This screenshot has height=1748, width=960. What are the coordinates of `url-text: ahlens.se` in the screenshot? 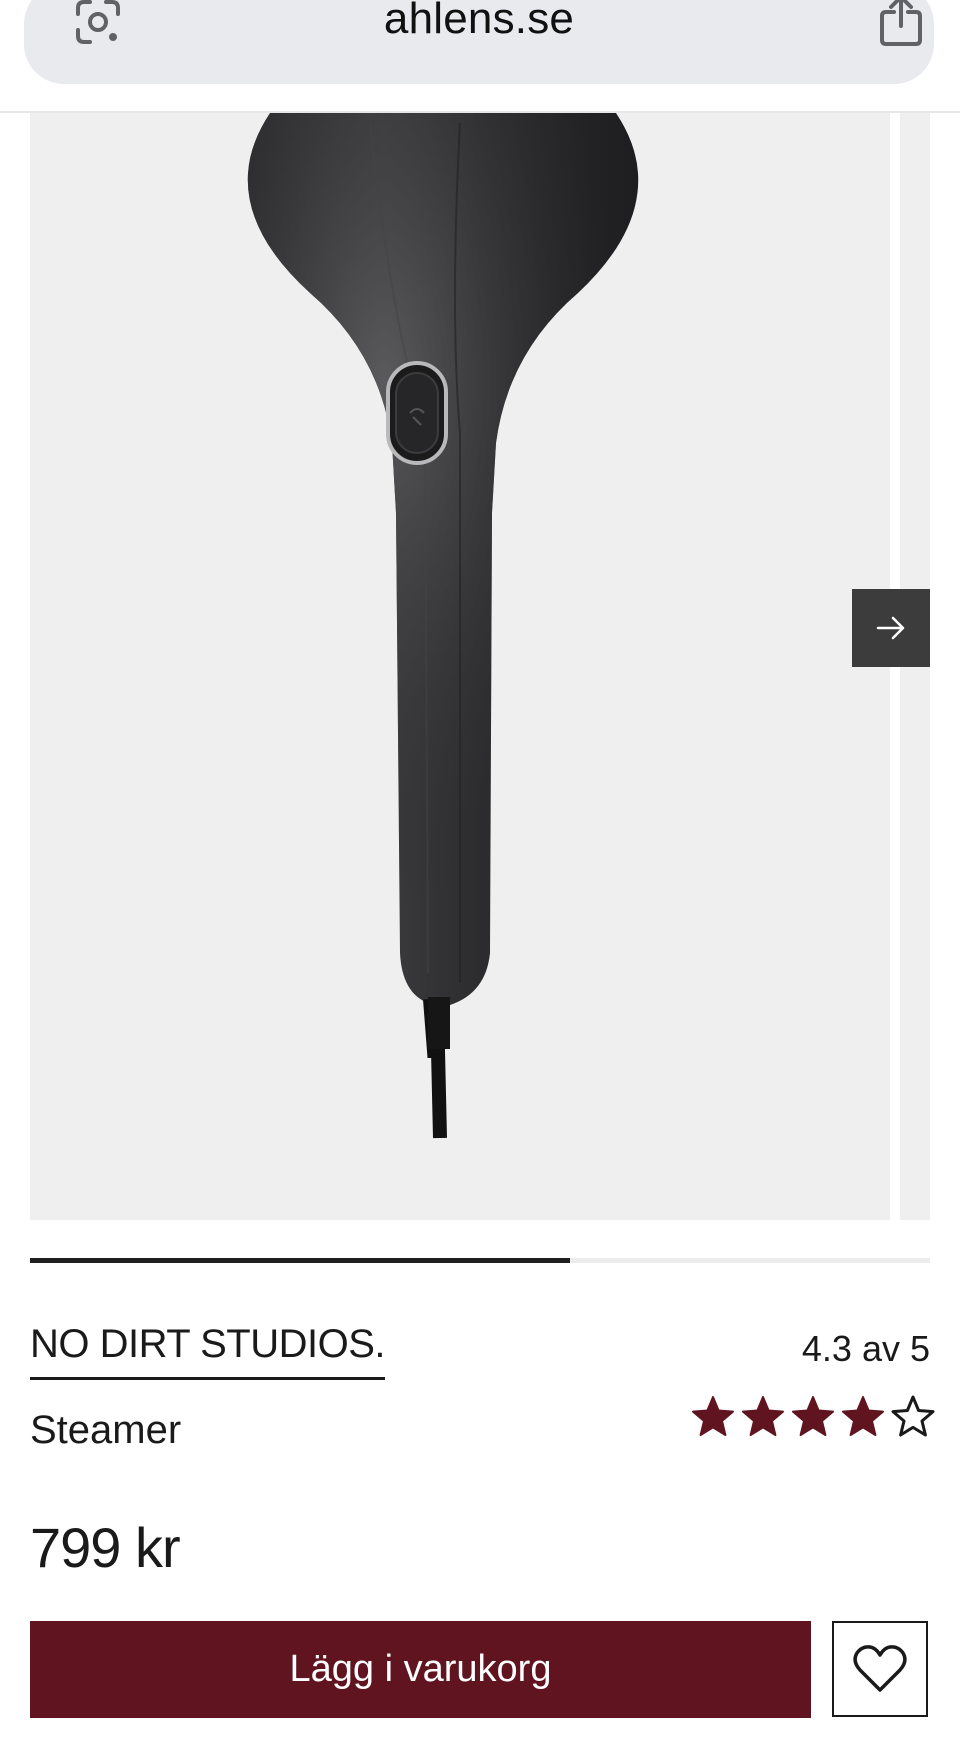 It's located at (479, 22).